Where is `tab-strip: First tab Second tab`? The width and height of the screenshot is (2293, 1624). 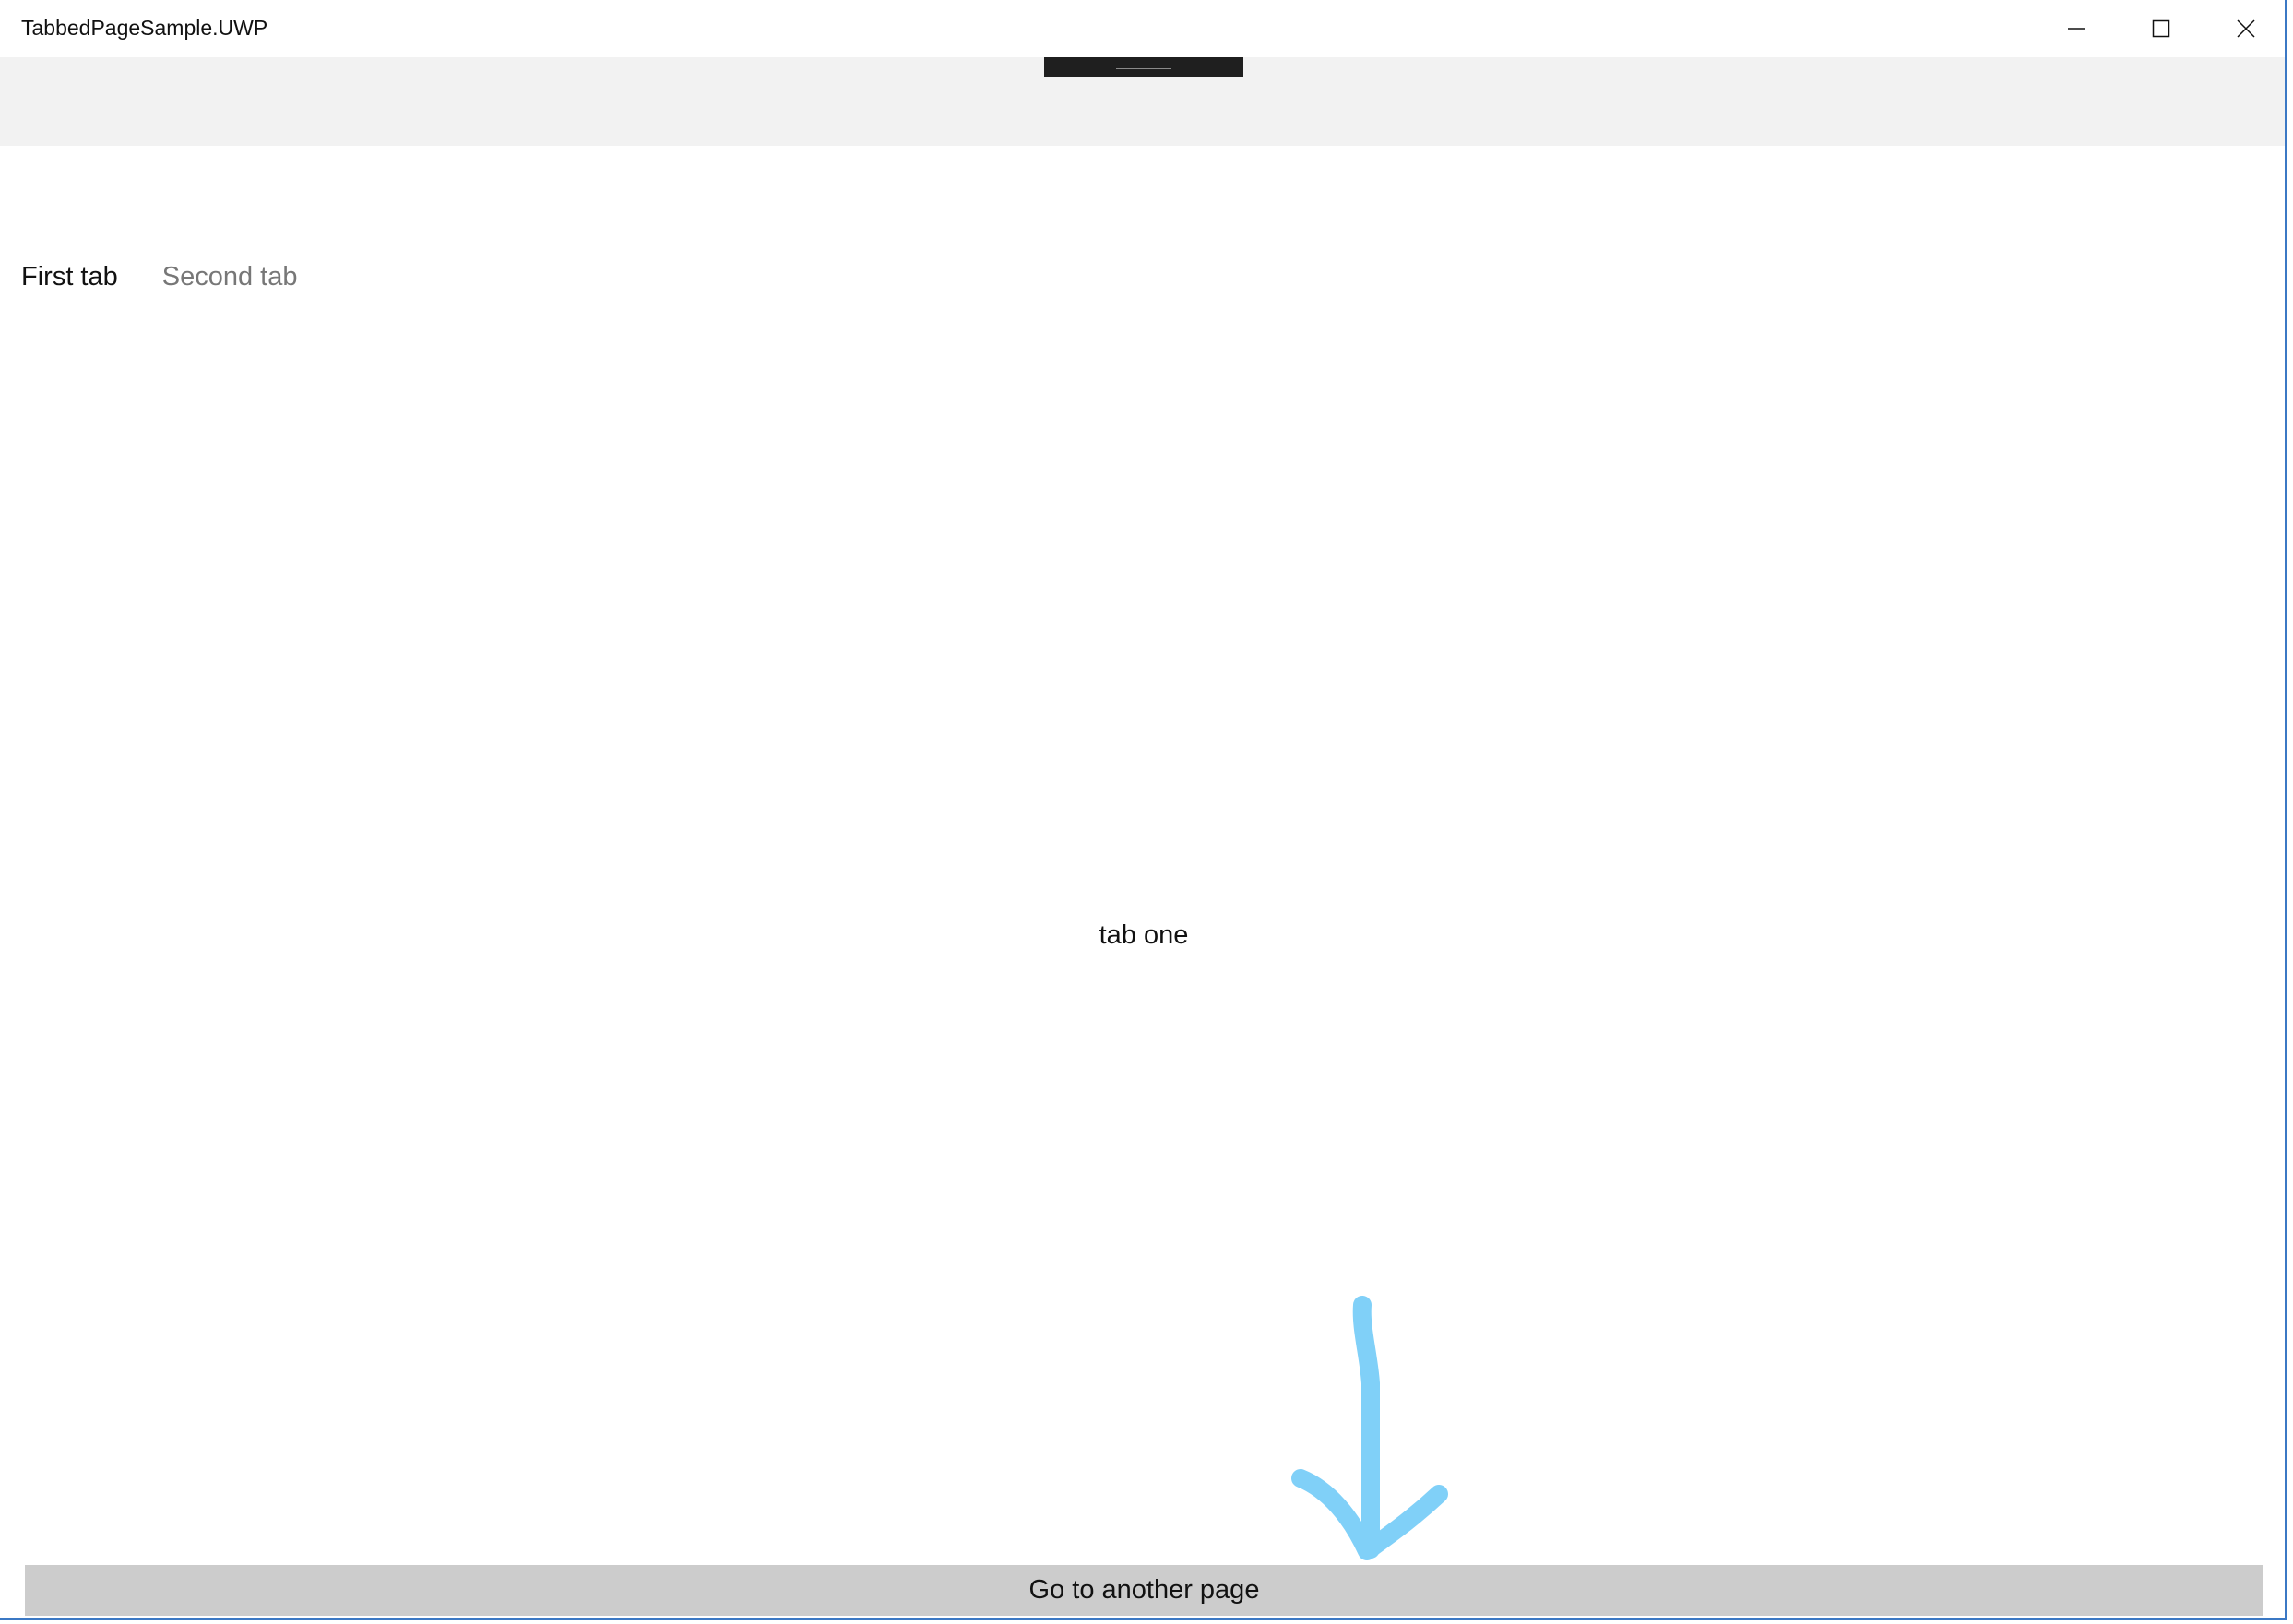
tab-strip: First tab Second tab is located at coordinates (159, 280).